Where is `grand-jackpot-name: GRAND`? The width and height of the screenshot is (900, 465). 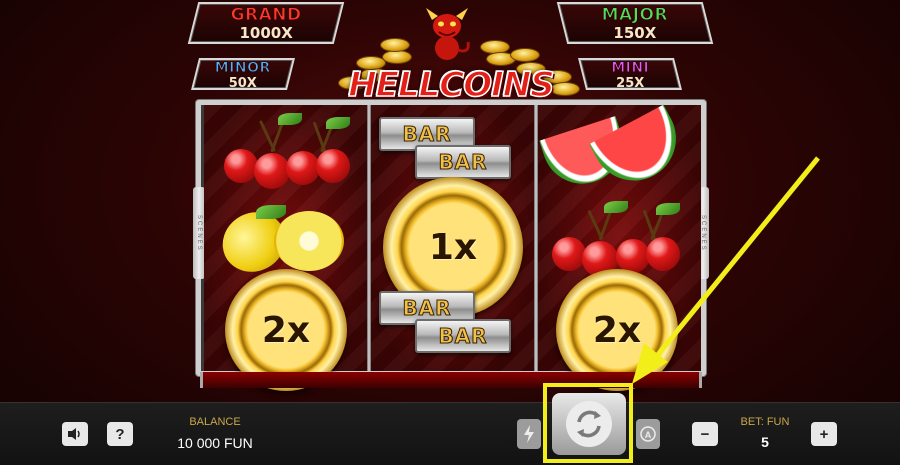 grand-jackpot-name: GRAND is located at coordinates (266, 15).